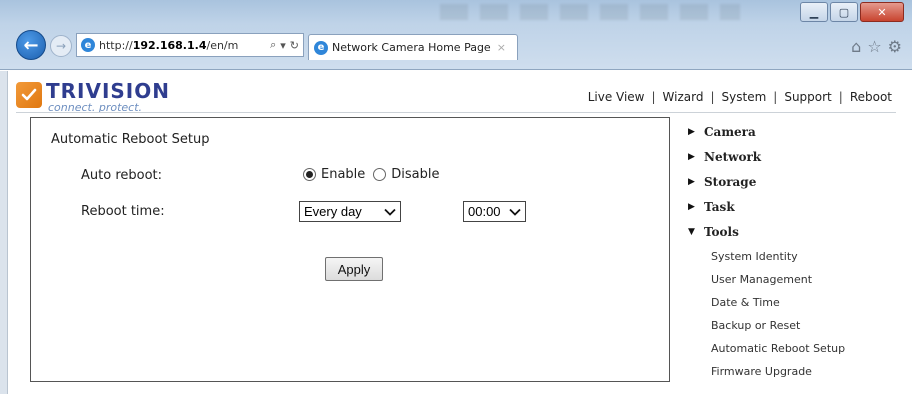 Image resolution: width=912 pixels, height=394 pixels. What do you see at coordinates (895, 46) in the screenshot?
I see `settings-icon: ⚙` at bounding box center [895, 46].